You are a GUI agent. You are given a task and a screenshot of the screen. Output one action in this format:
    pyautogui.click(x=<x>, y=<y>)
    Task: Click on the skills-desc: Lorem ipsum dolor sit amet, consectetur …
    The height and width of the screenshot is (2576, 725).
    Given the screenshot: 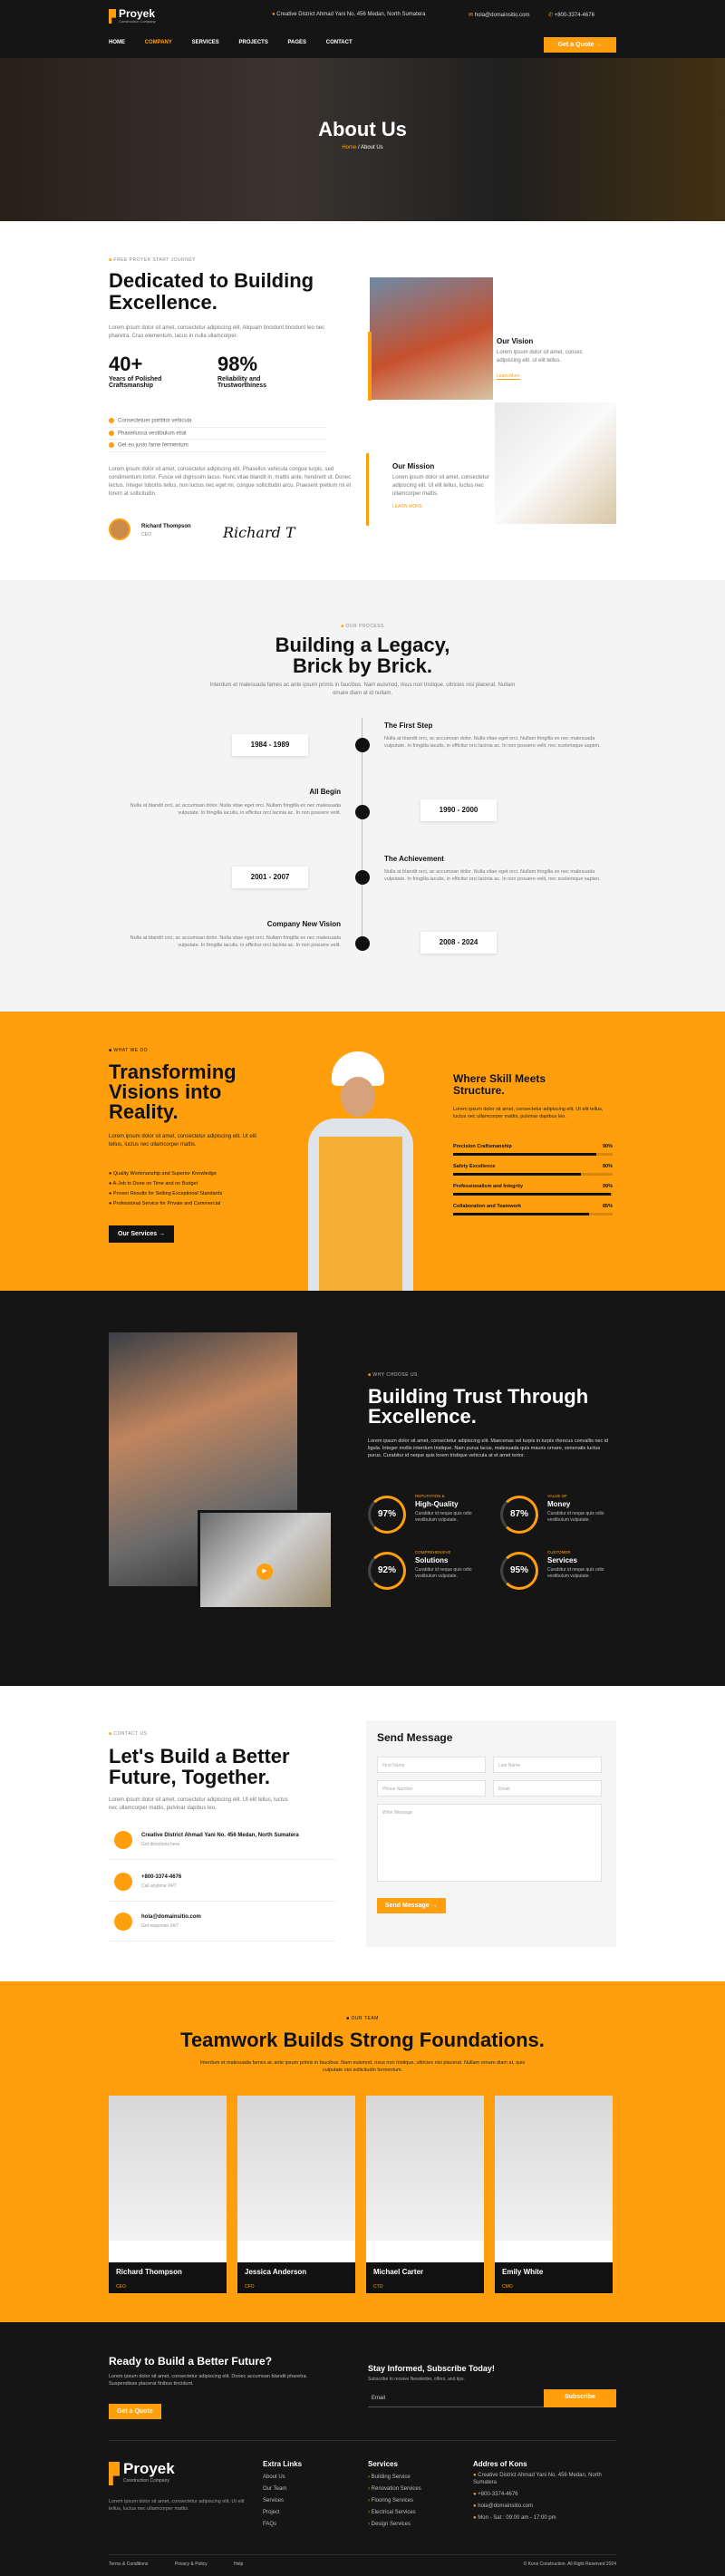 What is the action you would take?
    pyautogui.click(x=528, y=1113)
    